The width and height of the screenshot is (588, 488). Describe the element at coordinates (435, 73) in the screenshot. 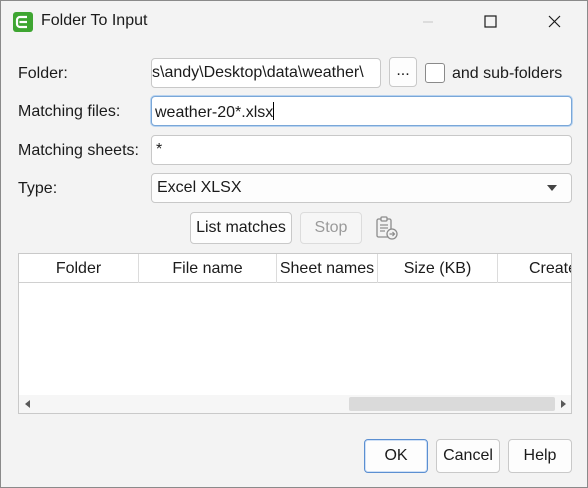

I see `subfolders-checkbox` at that location.